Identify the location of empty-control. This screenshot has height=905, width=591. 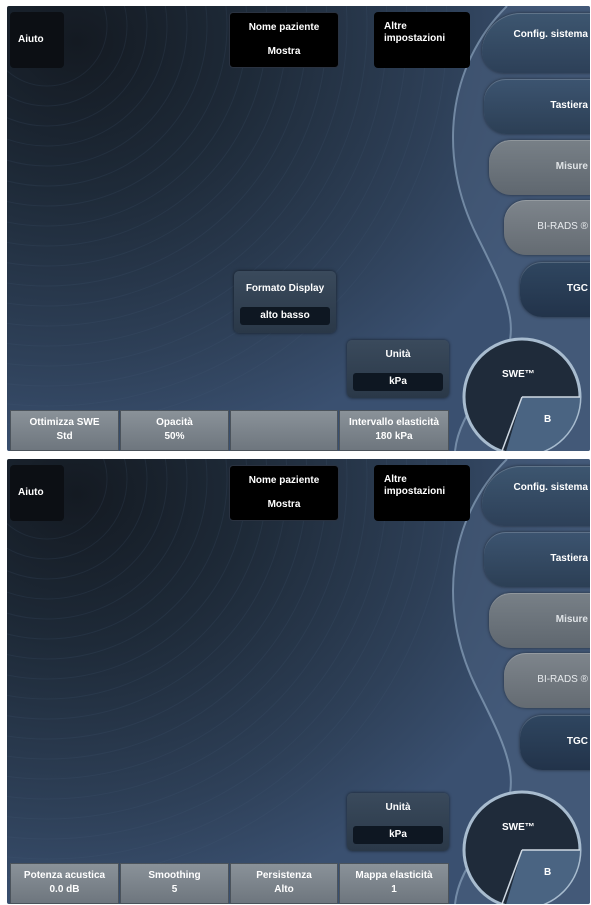
(284, 430).